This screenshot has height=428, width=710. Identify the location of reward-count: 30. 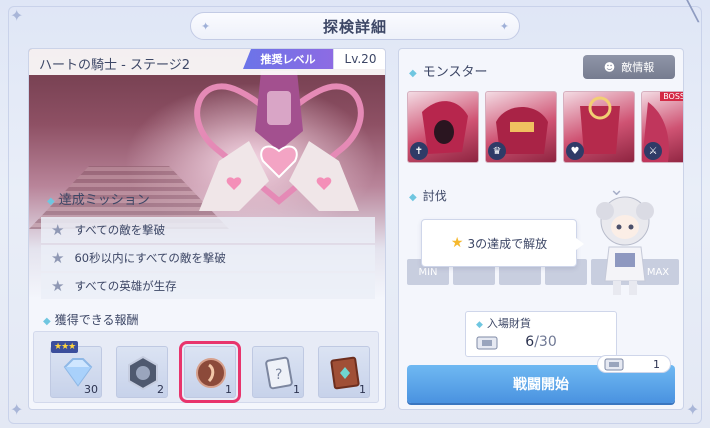
(91, 389).